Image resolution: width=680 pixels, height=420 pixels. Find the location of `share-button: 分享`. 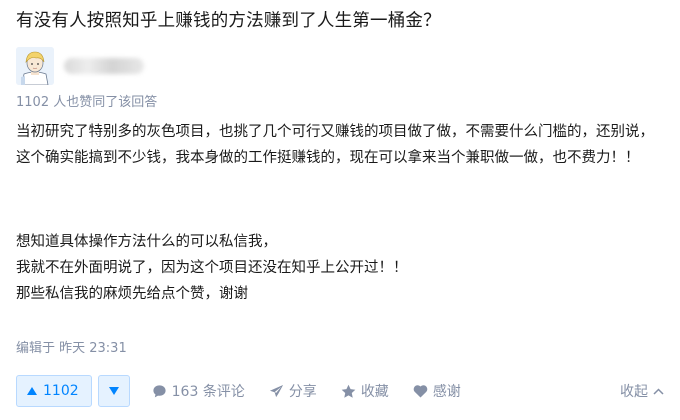

share-button: 分享 is located at coordinates (293, 391).